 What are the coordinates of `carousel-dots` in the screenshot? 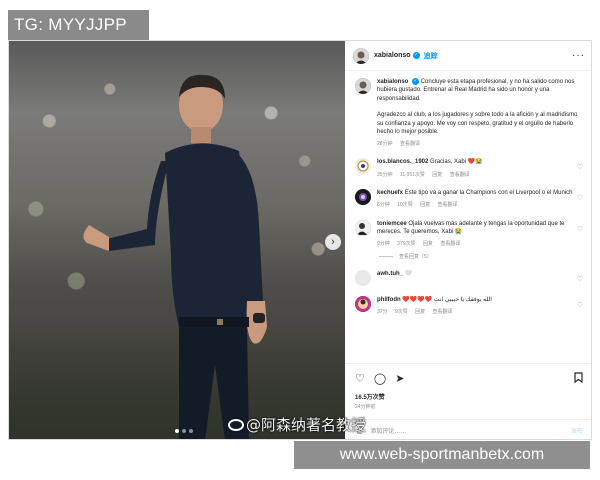 It's located at (184, 431).